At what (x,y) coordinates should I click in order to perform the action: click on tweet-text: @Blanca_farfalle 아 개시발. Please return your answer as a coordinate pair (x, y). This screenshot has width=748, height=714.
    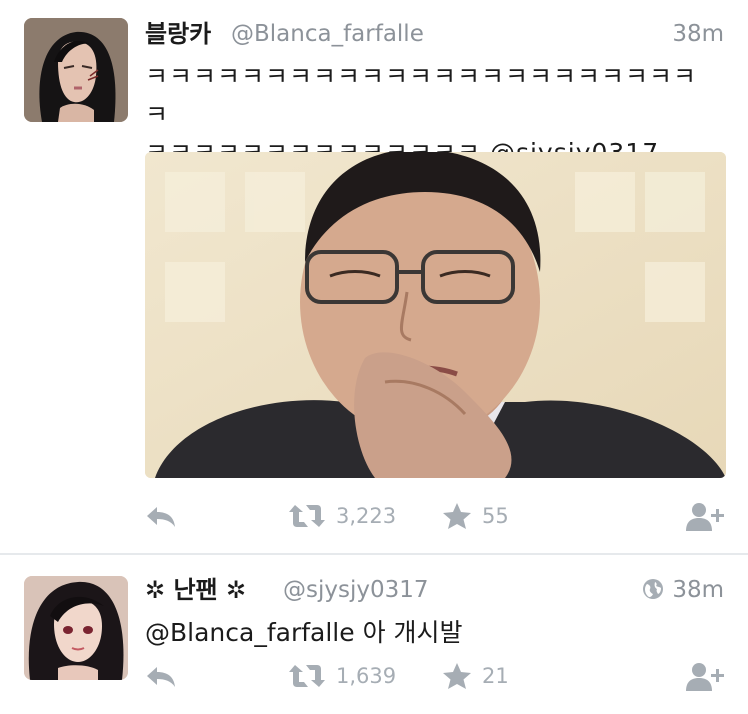
    Looking at the image, I should click on (434, 633).